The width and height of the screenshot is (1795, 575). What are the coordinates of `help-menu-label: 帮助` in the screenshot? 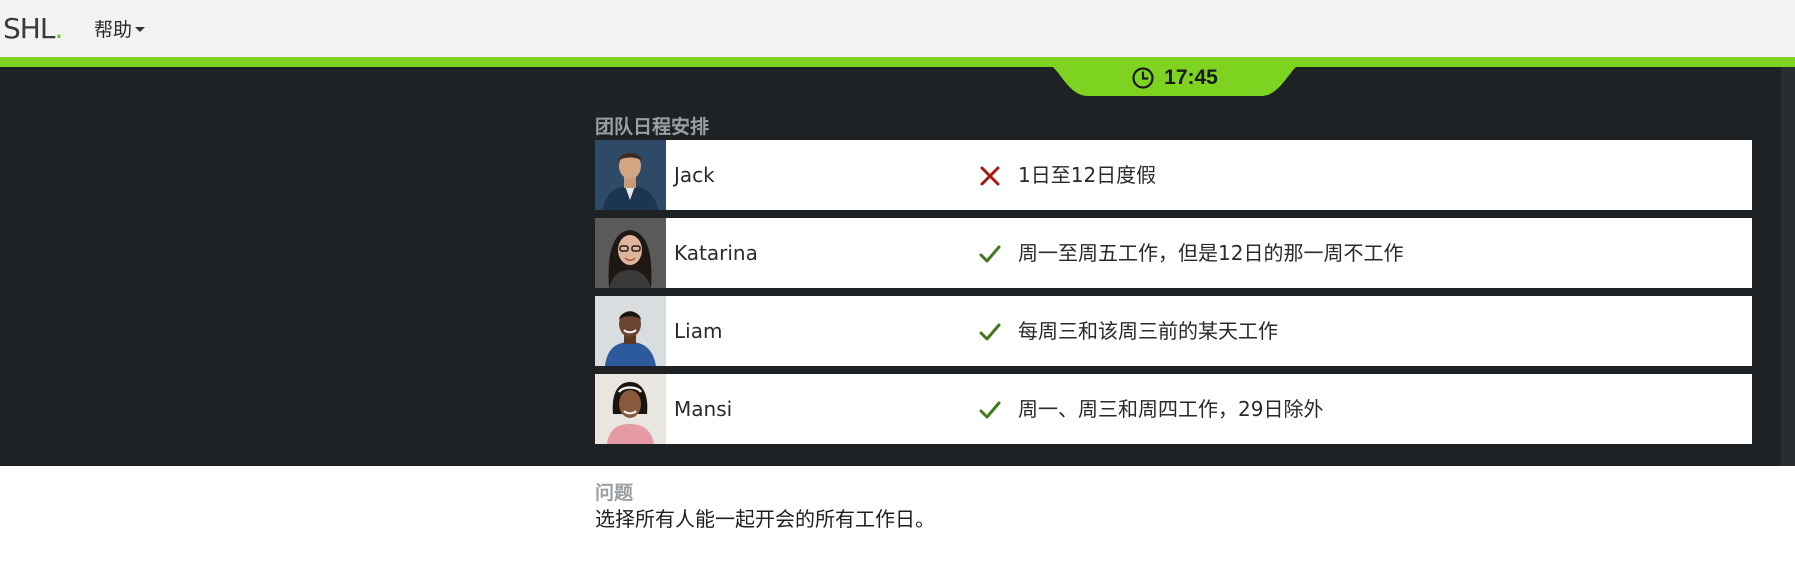 It's located at (113, 29).